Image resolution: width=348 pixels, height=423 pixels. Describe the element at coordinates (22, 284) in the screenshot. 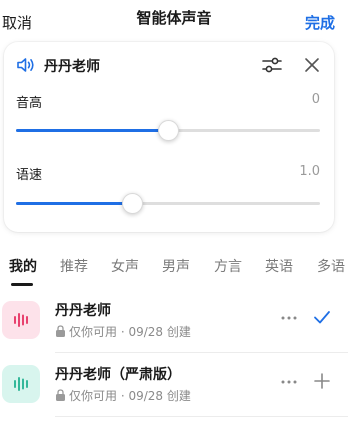

I see `active-tab-indicator` at that location.